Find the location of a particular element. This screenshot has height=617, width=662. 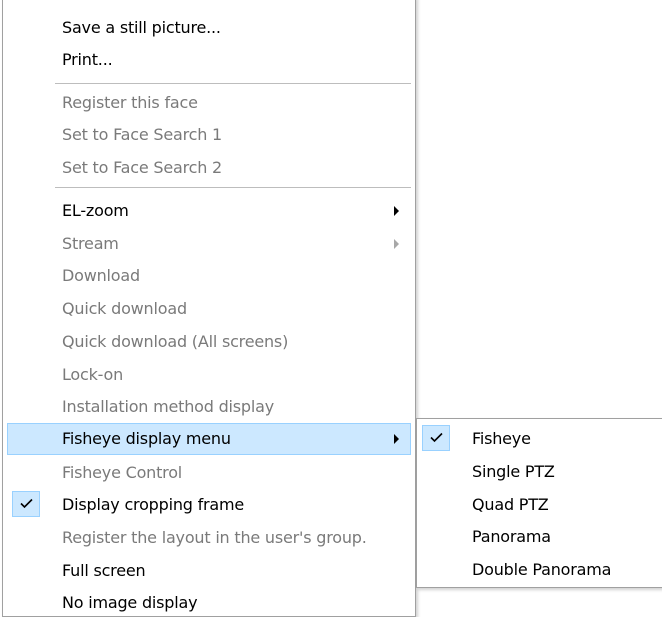

installation-method-display-item: Installation method display is located at coordinates (209, 407).